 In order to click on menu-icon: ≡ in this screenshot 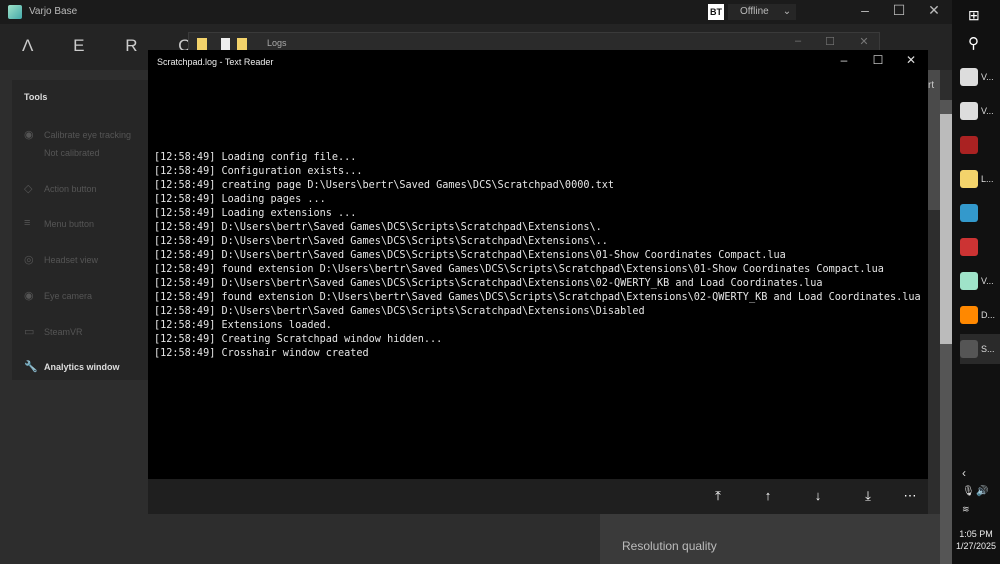, I will do `click(27, 223)`.